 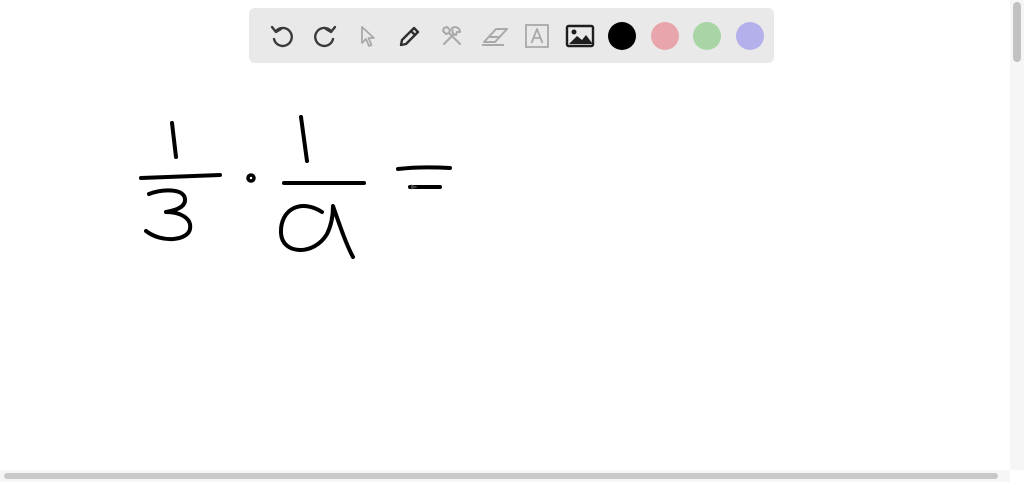 I want to click on horizontal-scrollbar, so click(x=505, y=476).